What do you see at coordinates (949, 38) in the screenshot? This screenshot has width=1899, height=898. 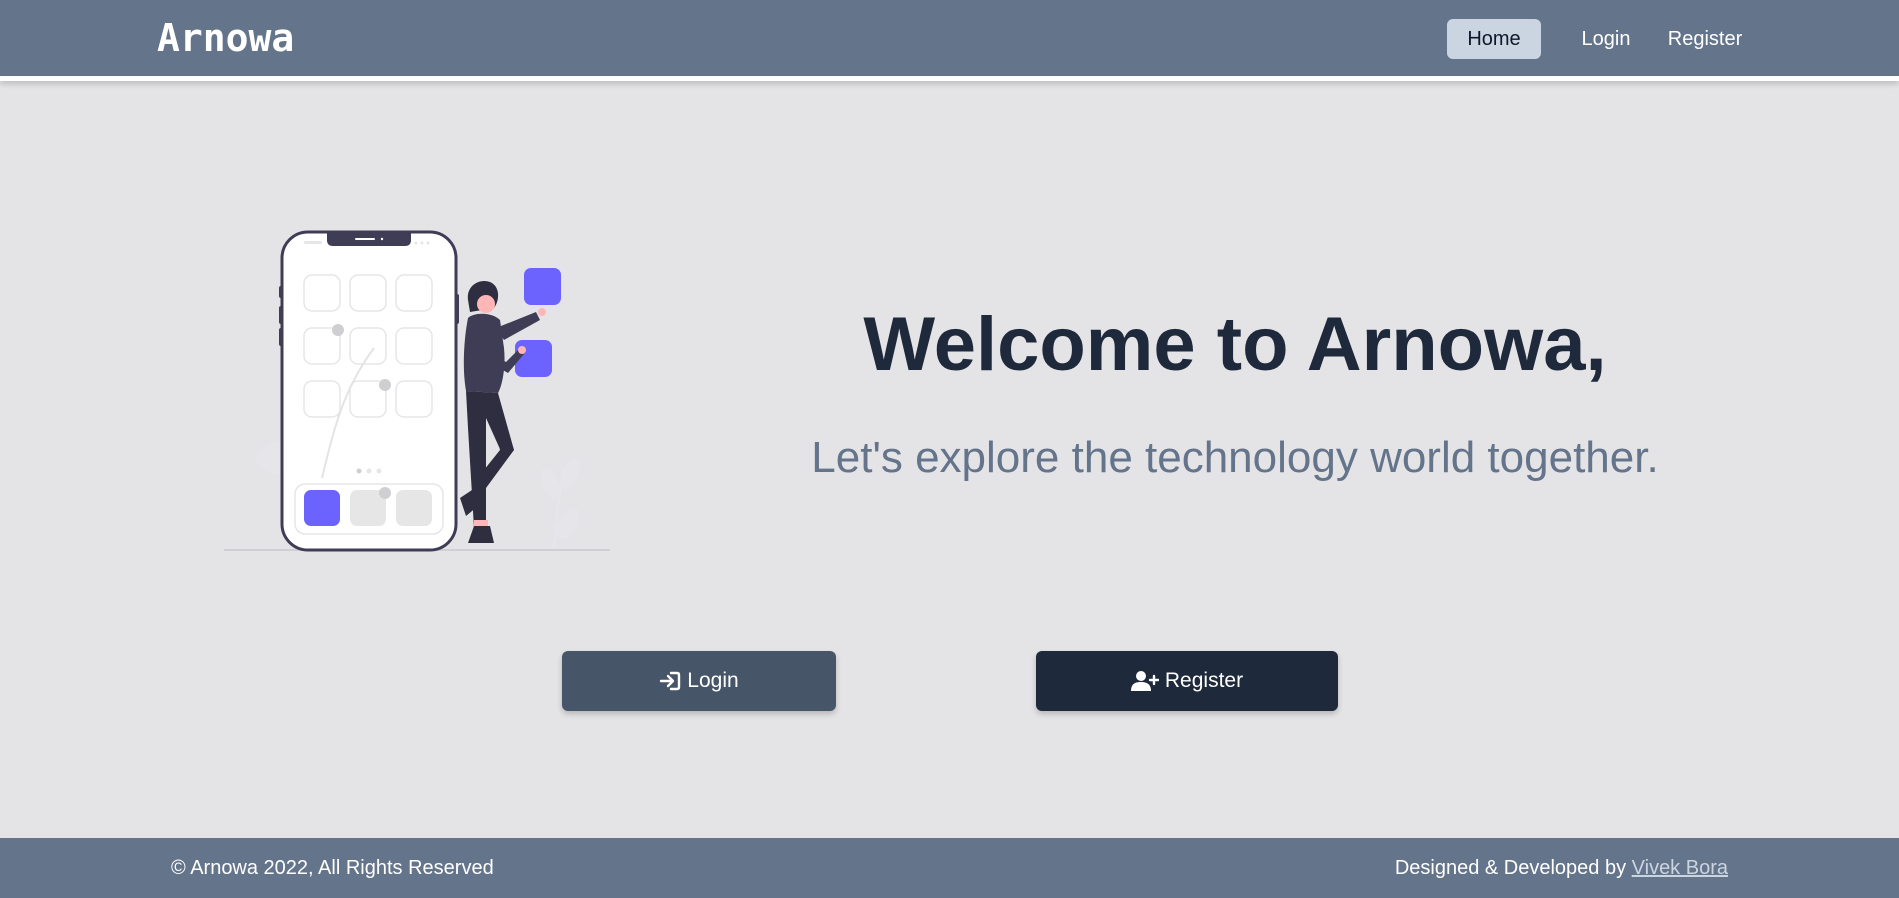 I see `top-navbar: Arnowa Home Login Register` at bounding box center [949, 38].